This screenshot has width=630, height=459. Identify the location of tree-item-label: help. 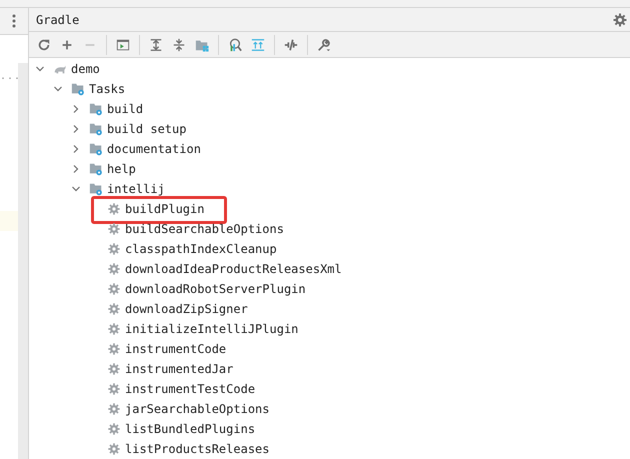
(121, 169).